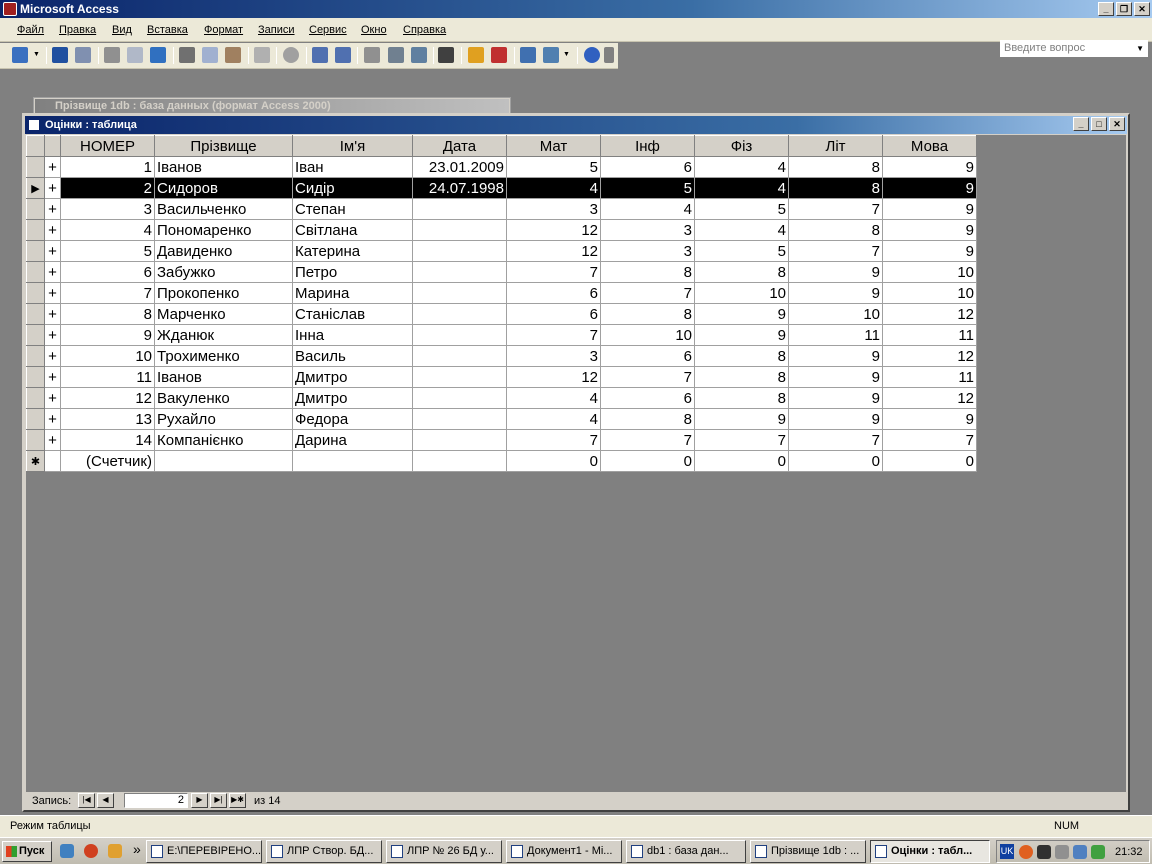  I want to click on table-cell: Васильченко, so click(223, 209).